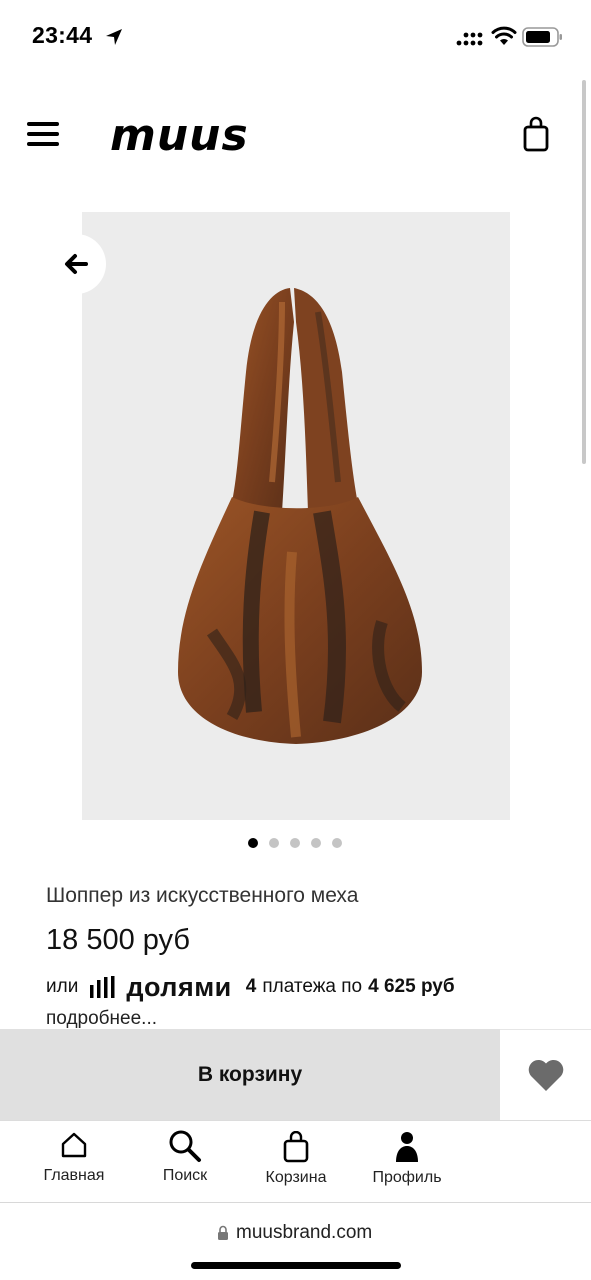 The height and width of the screenshot is (1280, 591). What do you see at coordinates (295, 135) in the screenshot?
I see `site-header: muus` at bounding box center [295, 135].